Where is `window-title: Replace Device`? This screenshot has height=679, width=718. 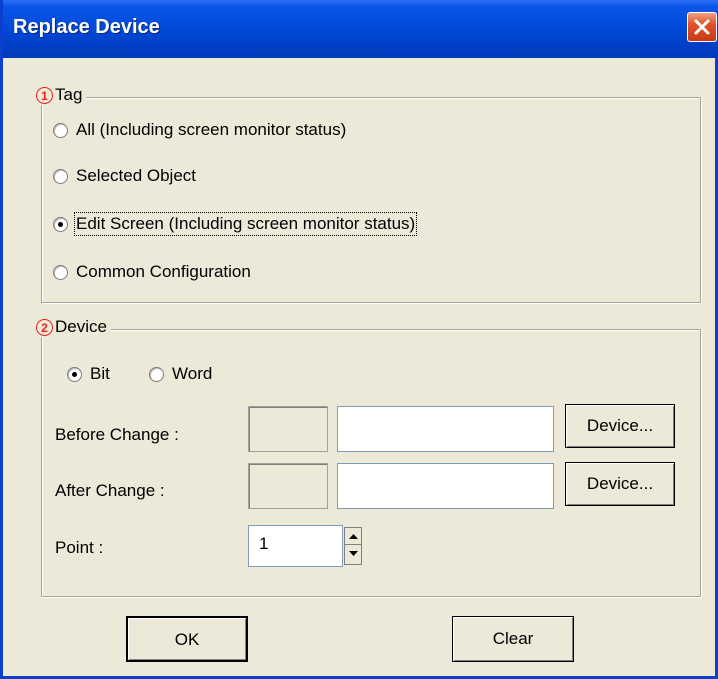 window-title: Replace Device is located at coordinates (86, 27).